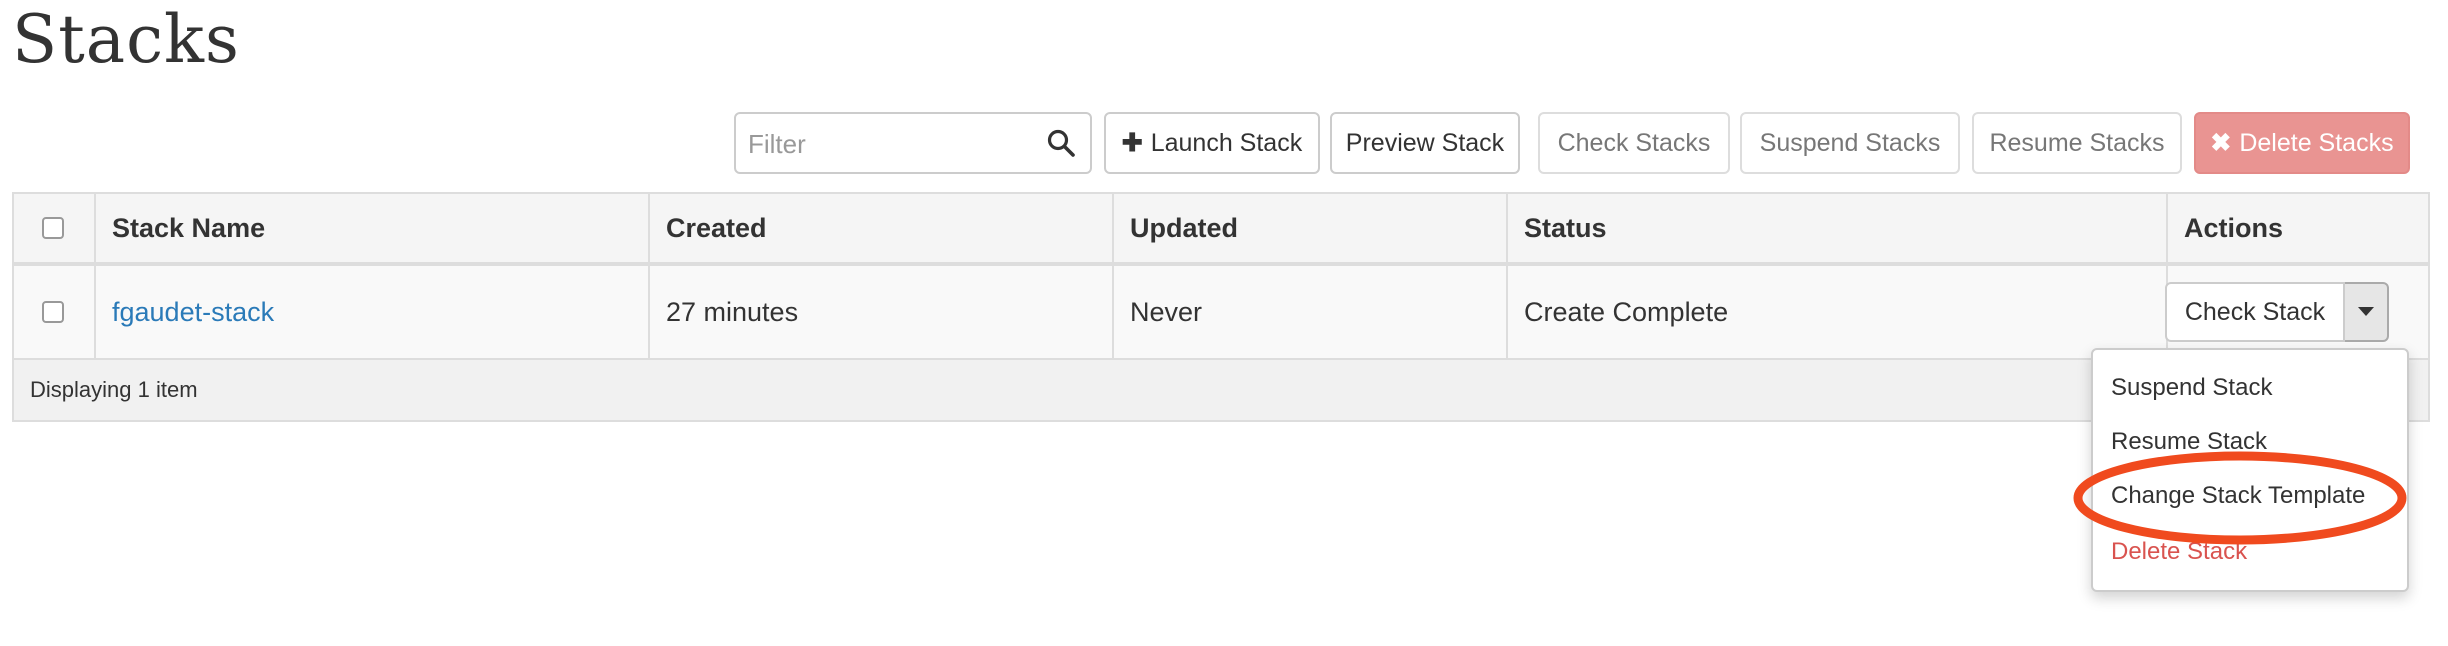 This screenshot has height=646, width=2448. Describe the element at coordinates (2221, 143) in the screenshot. I see `times-icon: ✖` at that location.